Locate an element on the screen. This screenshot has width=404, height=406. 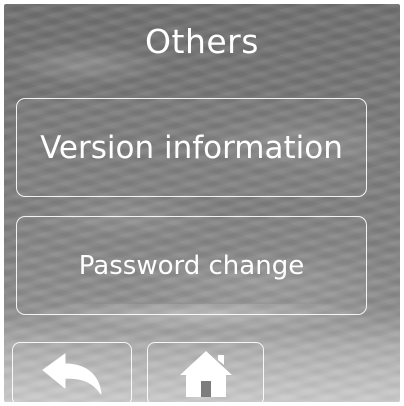
password-change-label: Password change is located at coordinates (191, 265).